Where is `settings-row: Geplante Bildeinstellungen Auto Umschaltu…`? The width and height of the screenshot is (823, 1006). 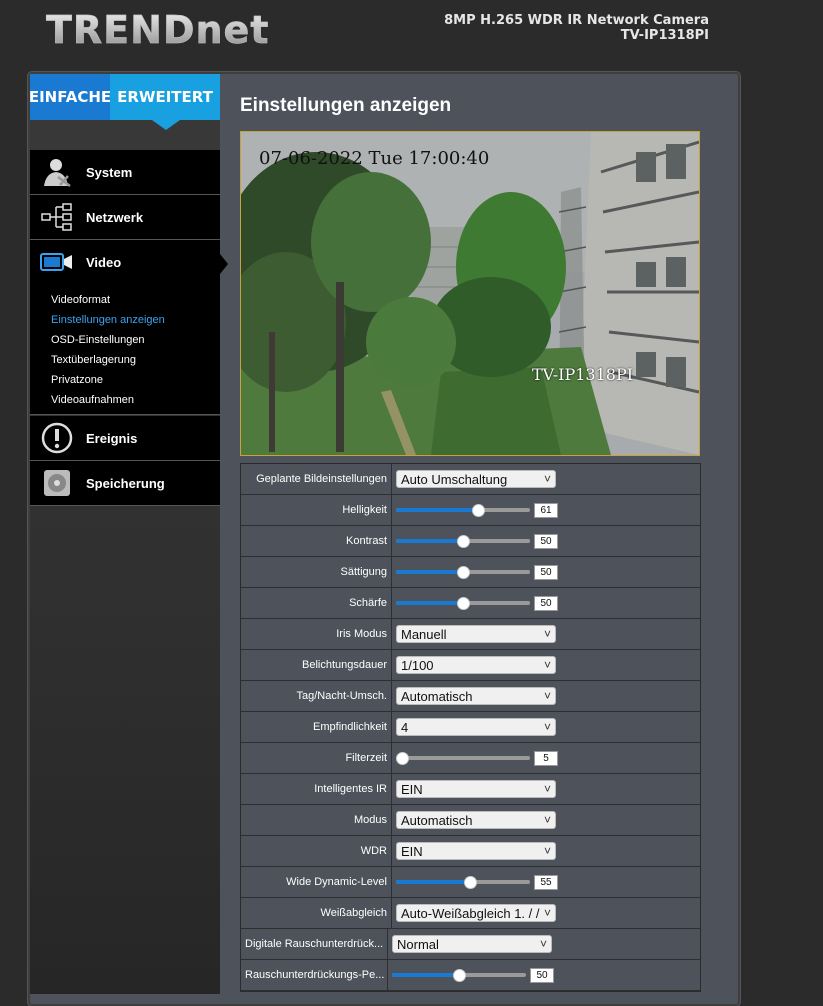
settings-row: Geplante Bildeinstellungen Auto Umschaltu… is located at coordinates (470, 479).